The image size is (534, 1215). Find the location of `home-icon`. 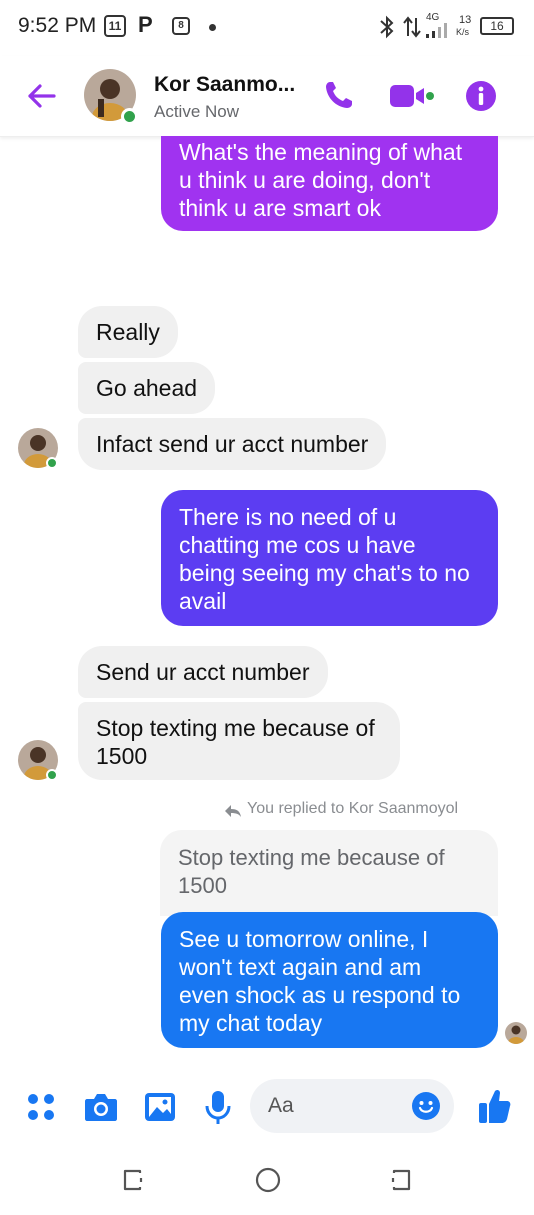

home-icon is located at coordinates (268, 1180).